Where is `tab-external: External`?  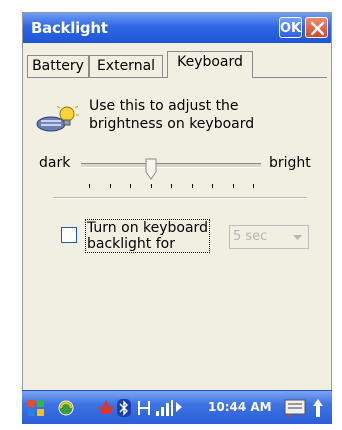
tab-external: External is located at coordinates (126, 66).